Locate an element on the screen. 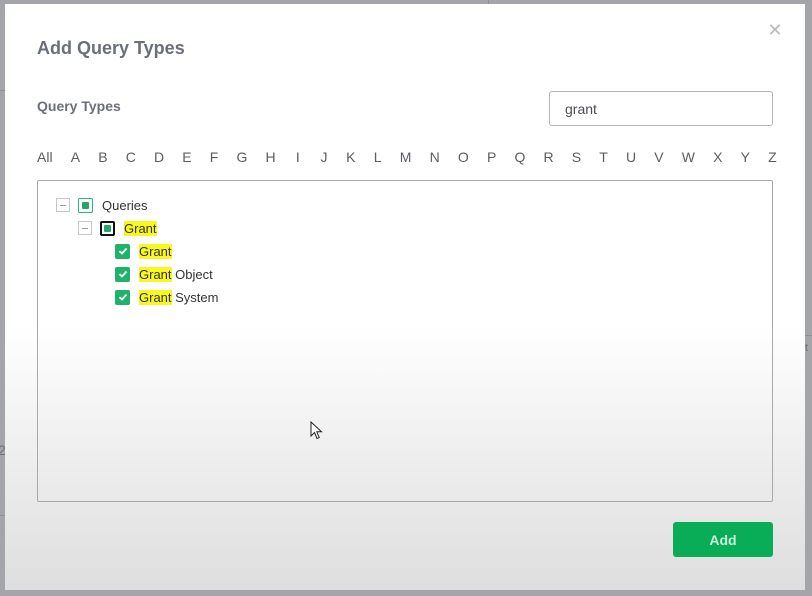  alpha-filter-f: F is located at coordinates (214, 157).